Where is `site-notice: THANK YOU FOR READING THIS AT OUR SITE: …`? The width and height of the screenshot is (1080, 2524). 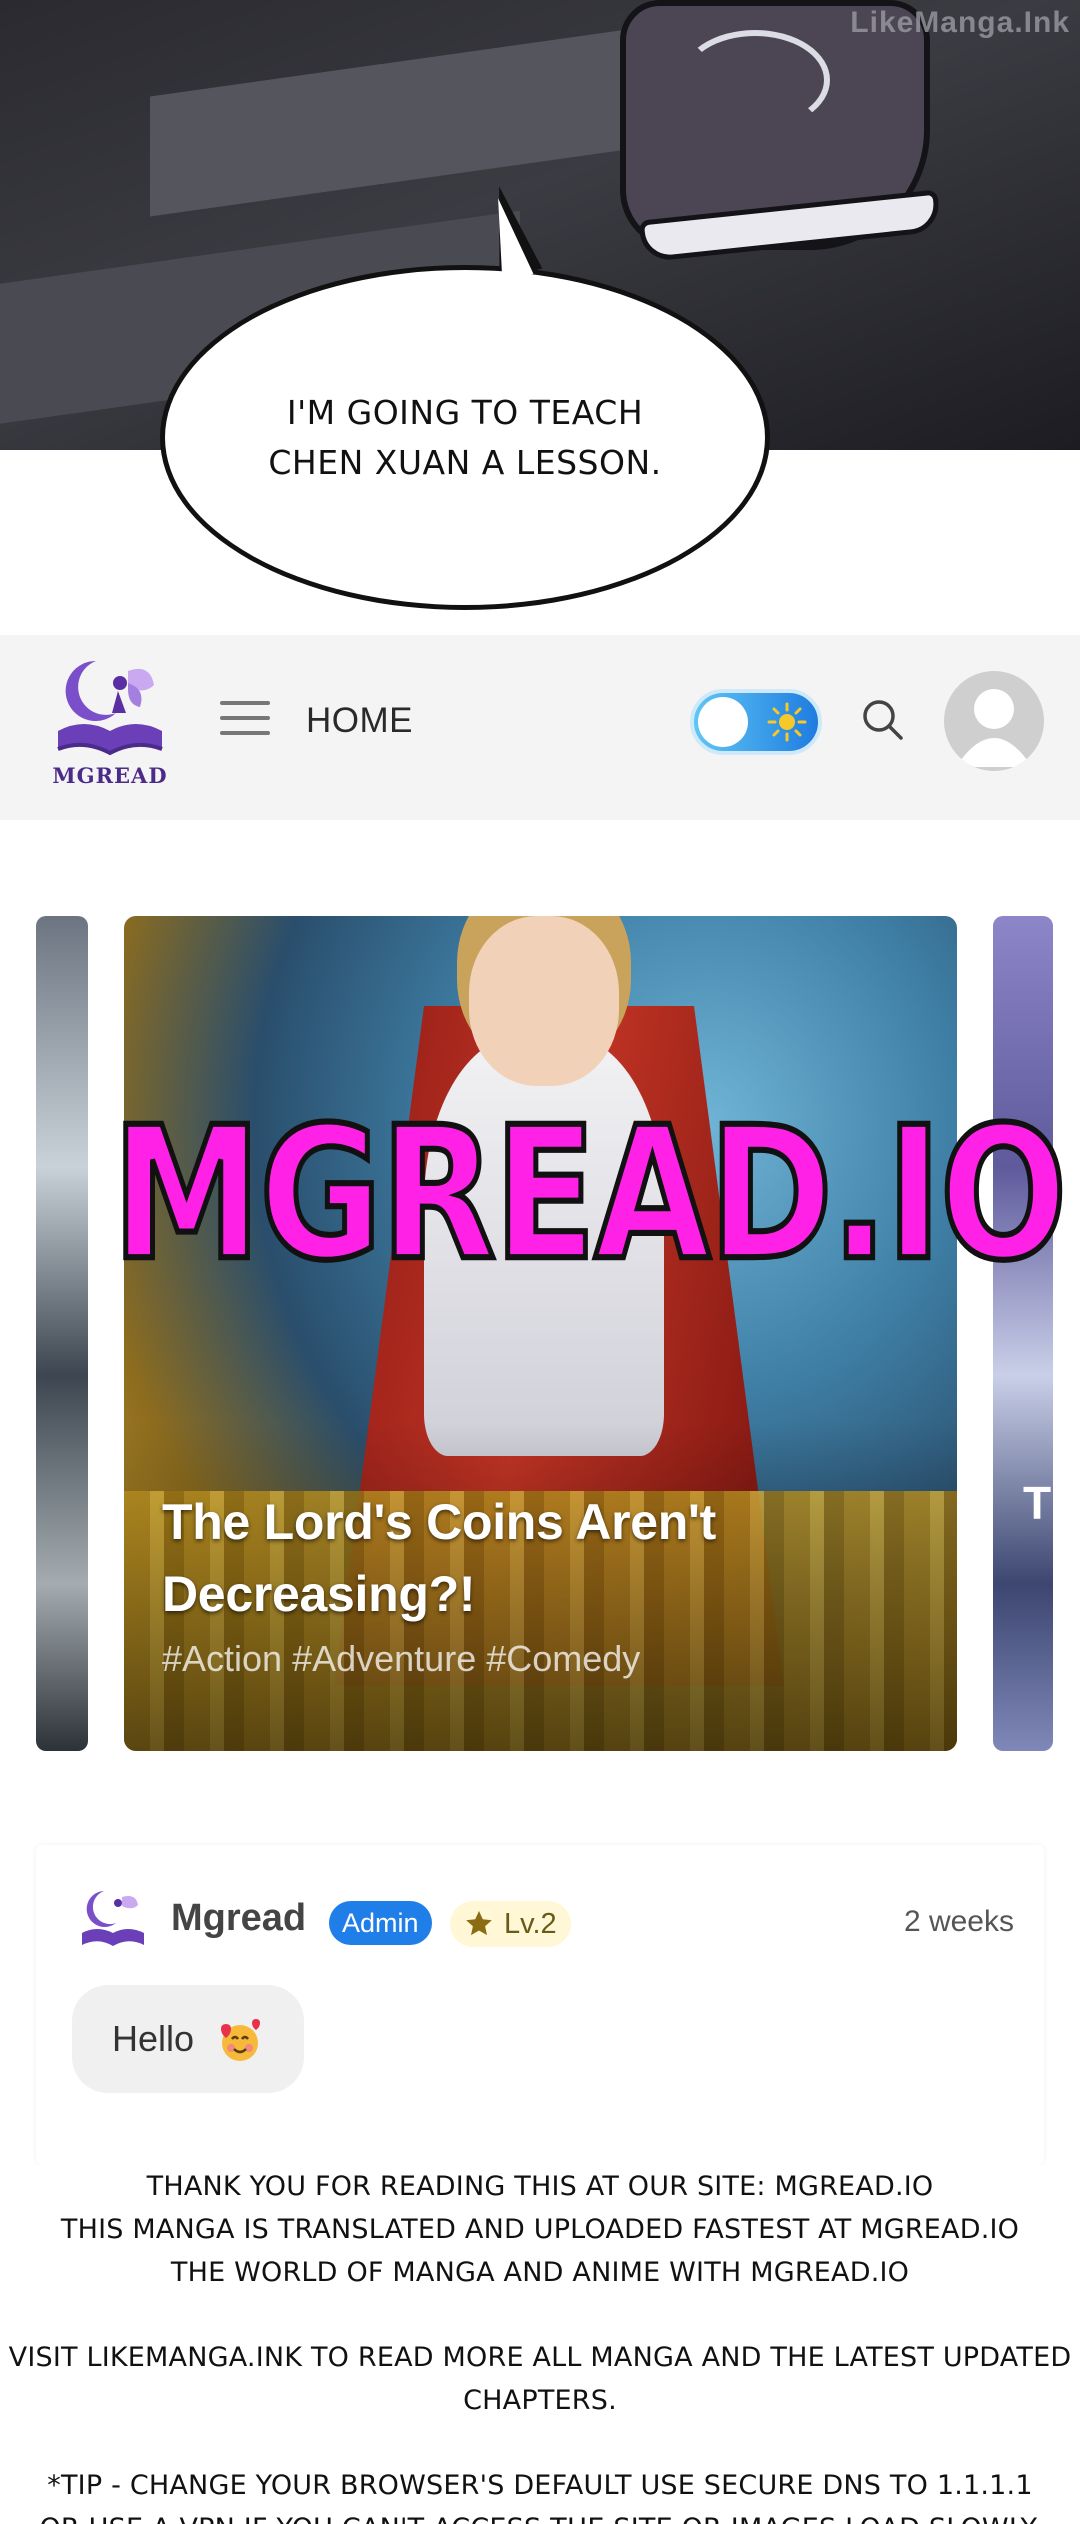
site-notice: THANK YOU FOR READING THIS AT OUR SITE: … is located at coordinates (540, 2344).